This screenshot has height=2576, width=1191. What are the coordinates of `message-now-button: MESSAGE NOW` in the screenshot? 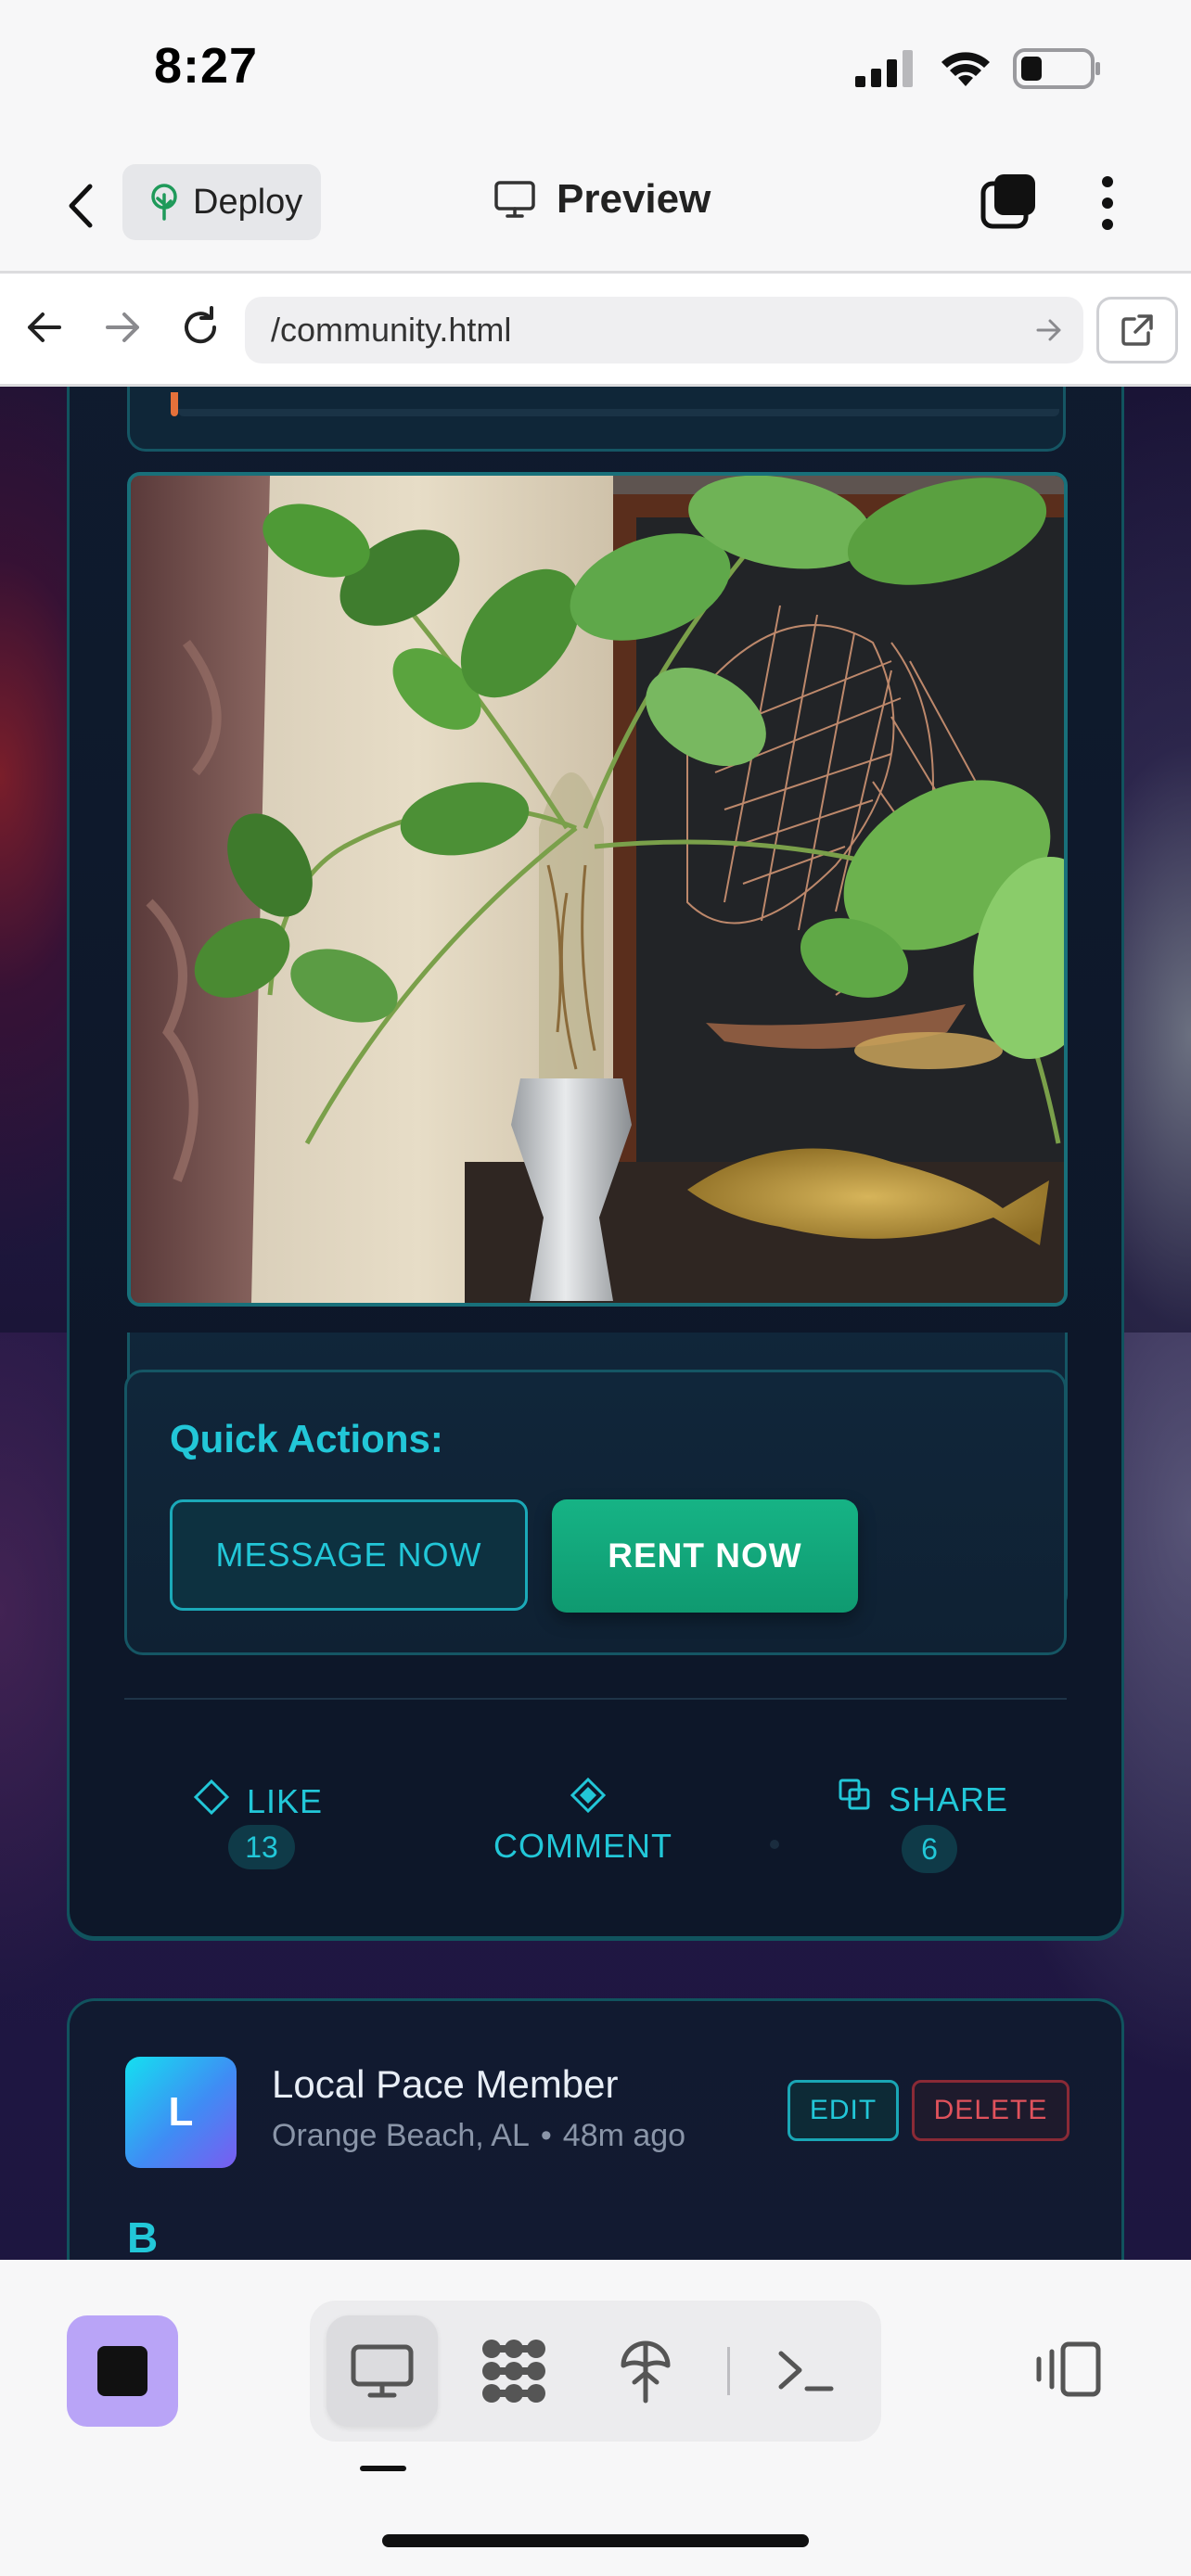 It's located at (349, 1555).